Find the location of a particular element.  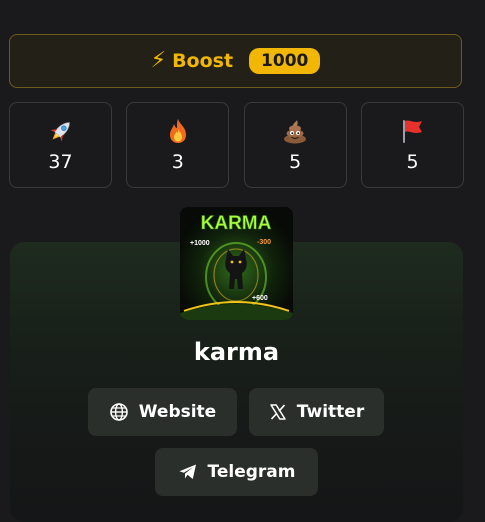

stat-fire: 3 is located at coordinates (178, 145).